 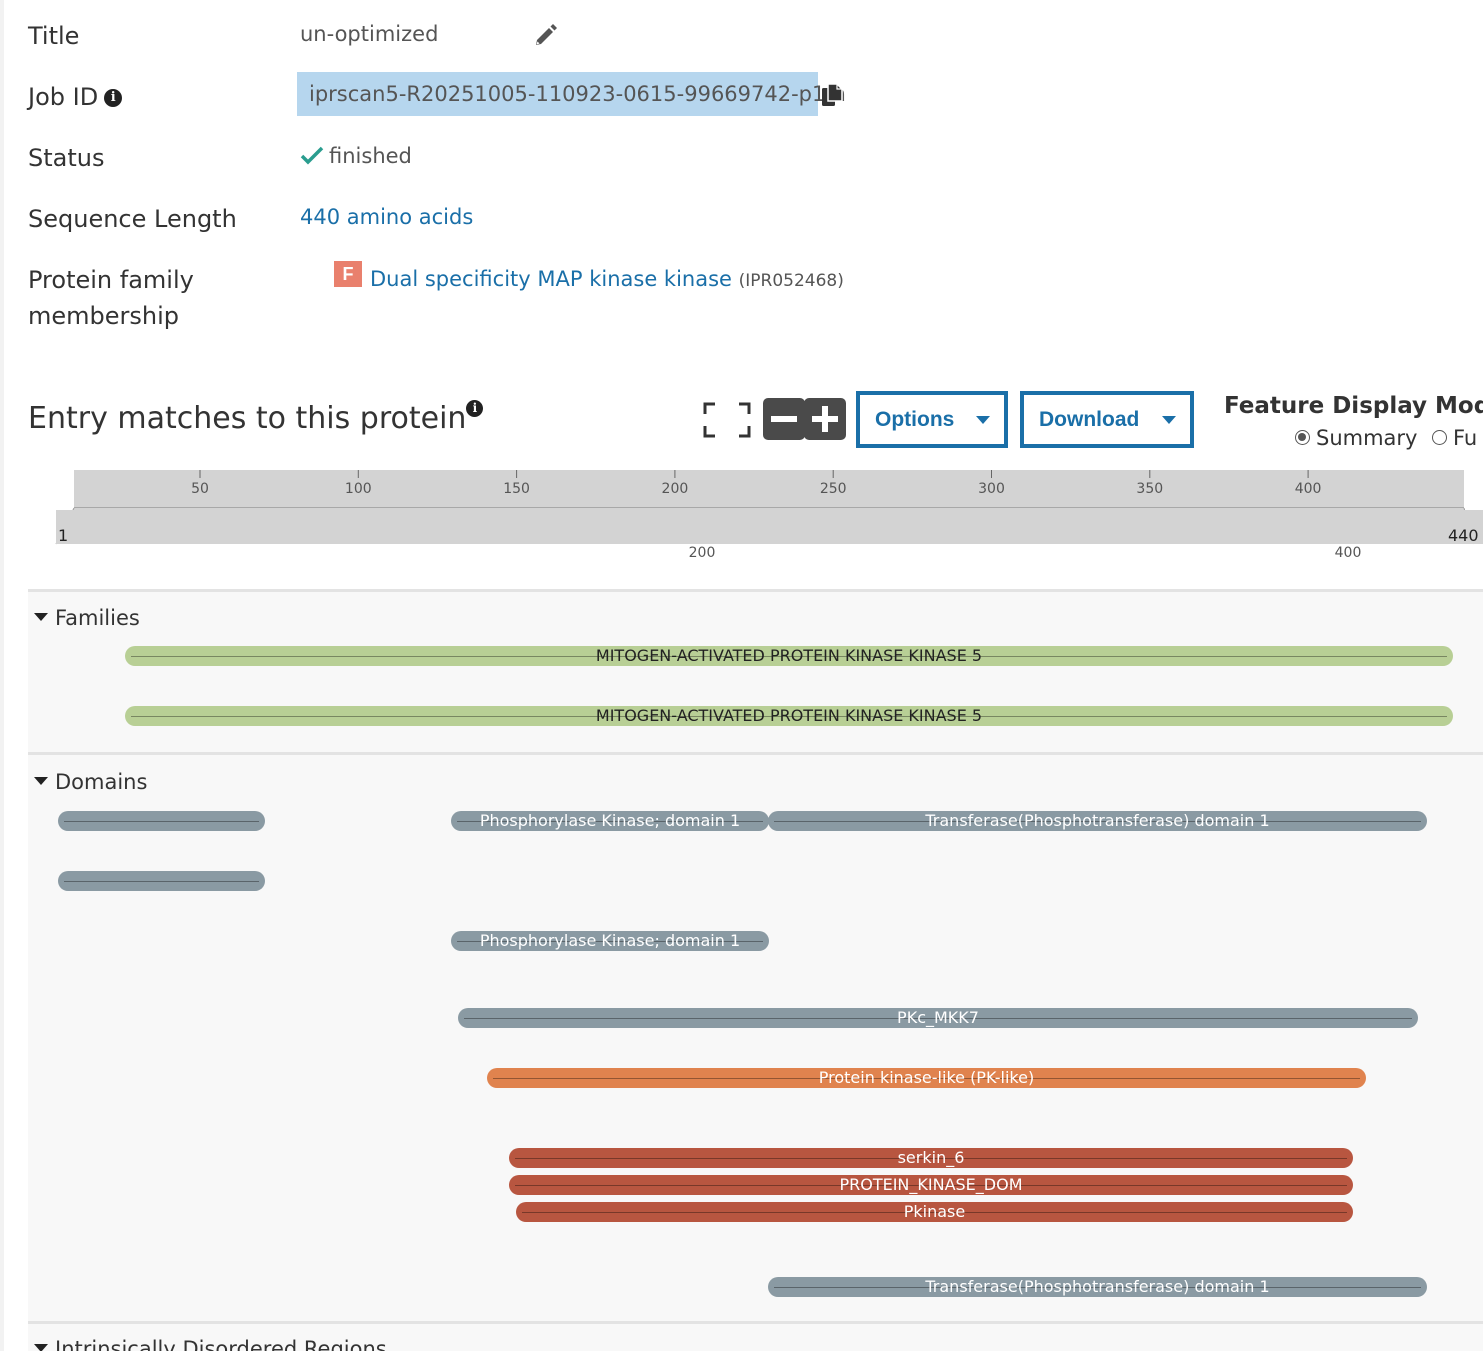 I want to click on ruler-tick-label: 100, so click(x=358, y=489).